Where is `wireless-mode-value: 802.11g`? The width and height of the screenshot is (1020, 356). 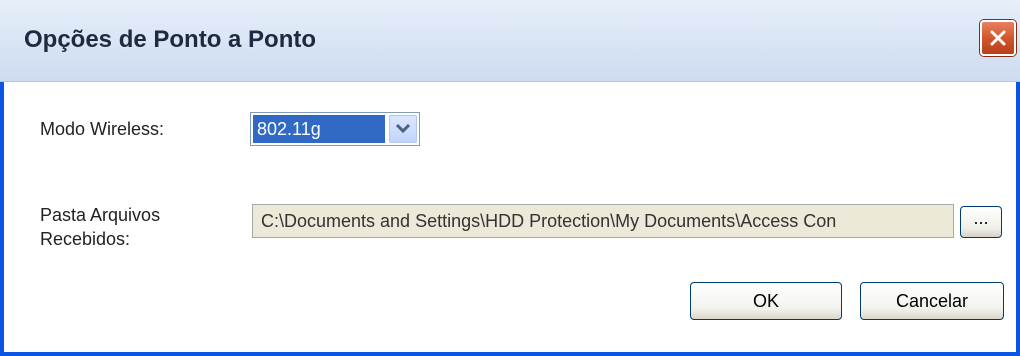 wireless-mode-value: 802.11g is located at coordinates (319, 129).